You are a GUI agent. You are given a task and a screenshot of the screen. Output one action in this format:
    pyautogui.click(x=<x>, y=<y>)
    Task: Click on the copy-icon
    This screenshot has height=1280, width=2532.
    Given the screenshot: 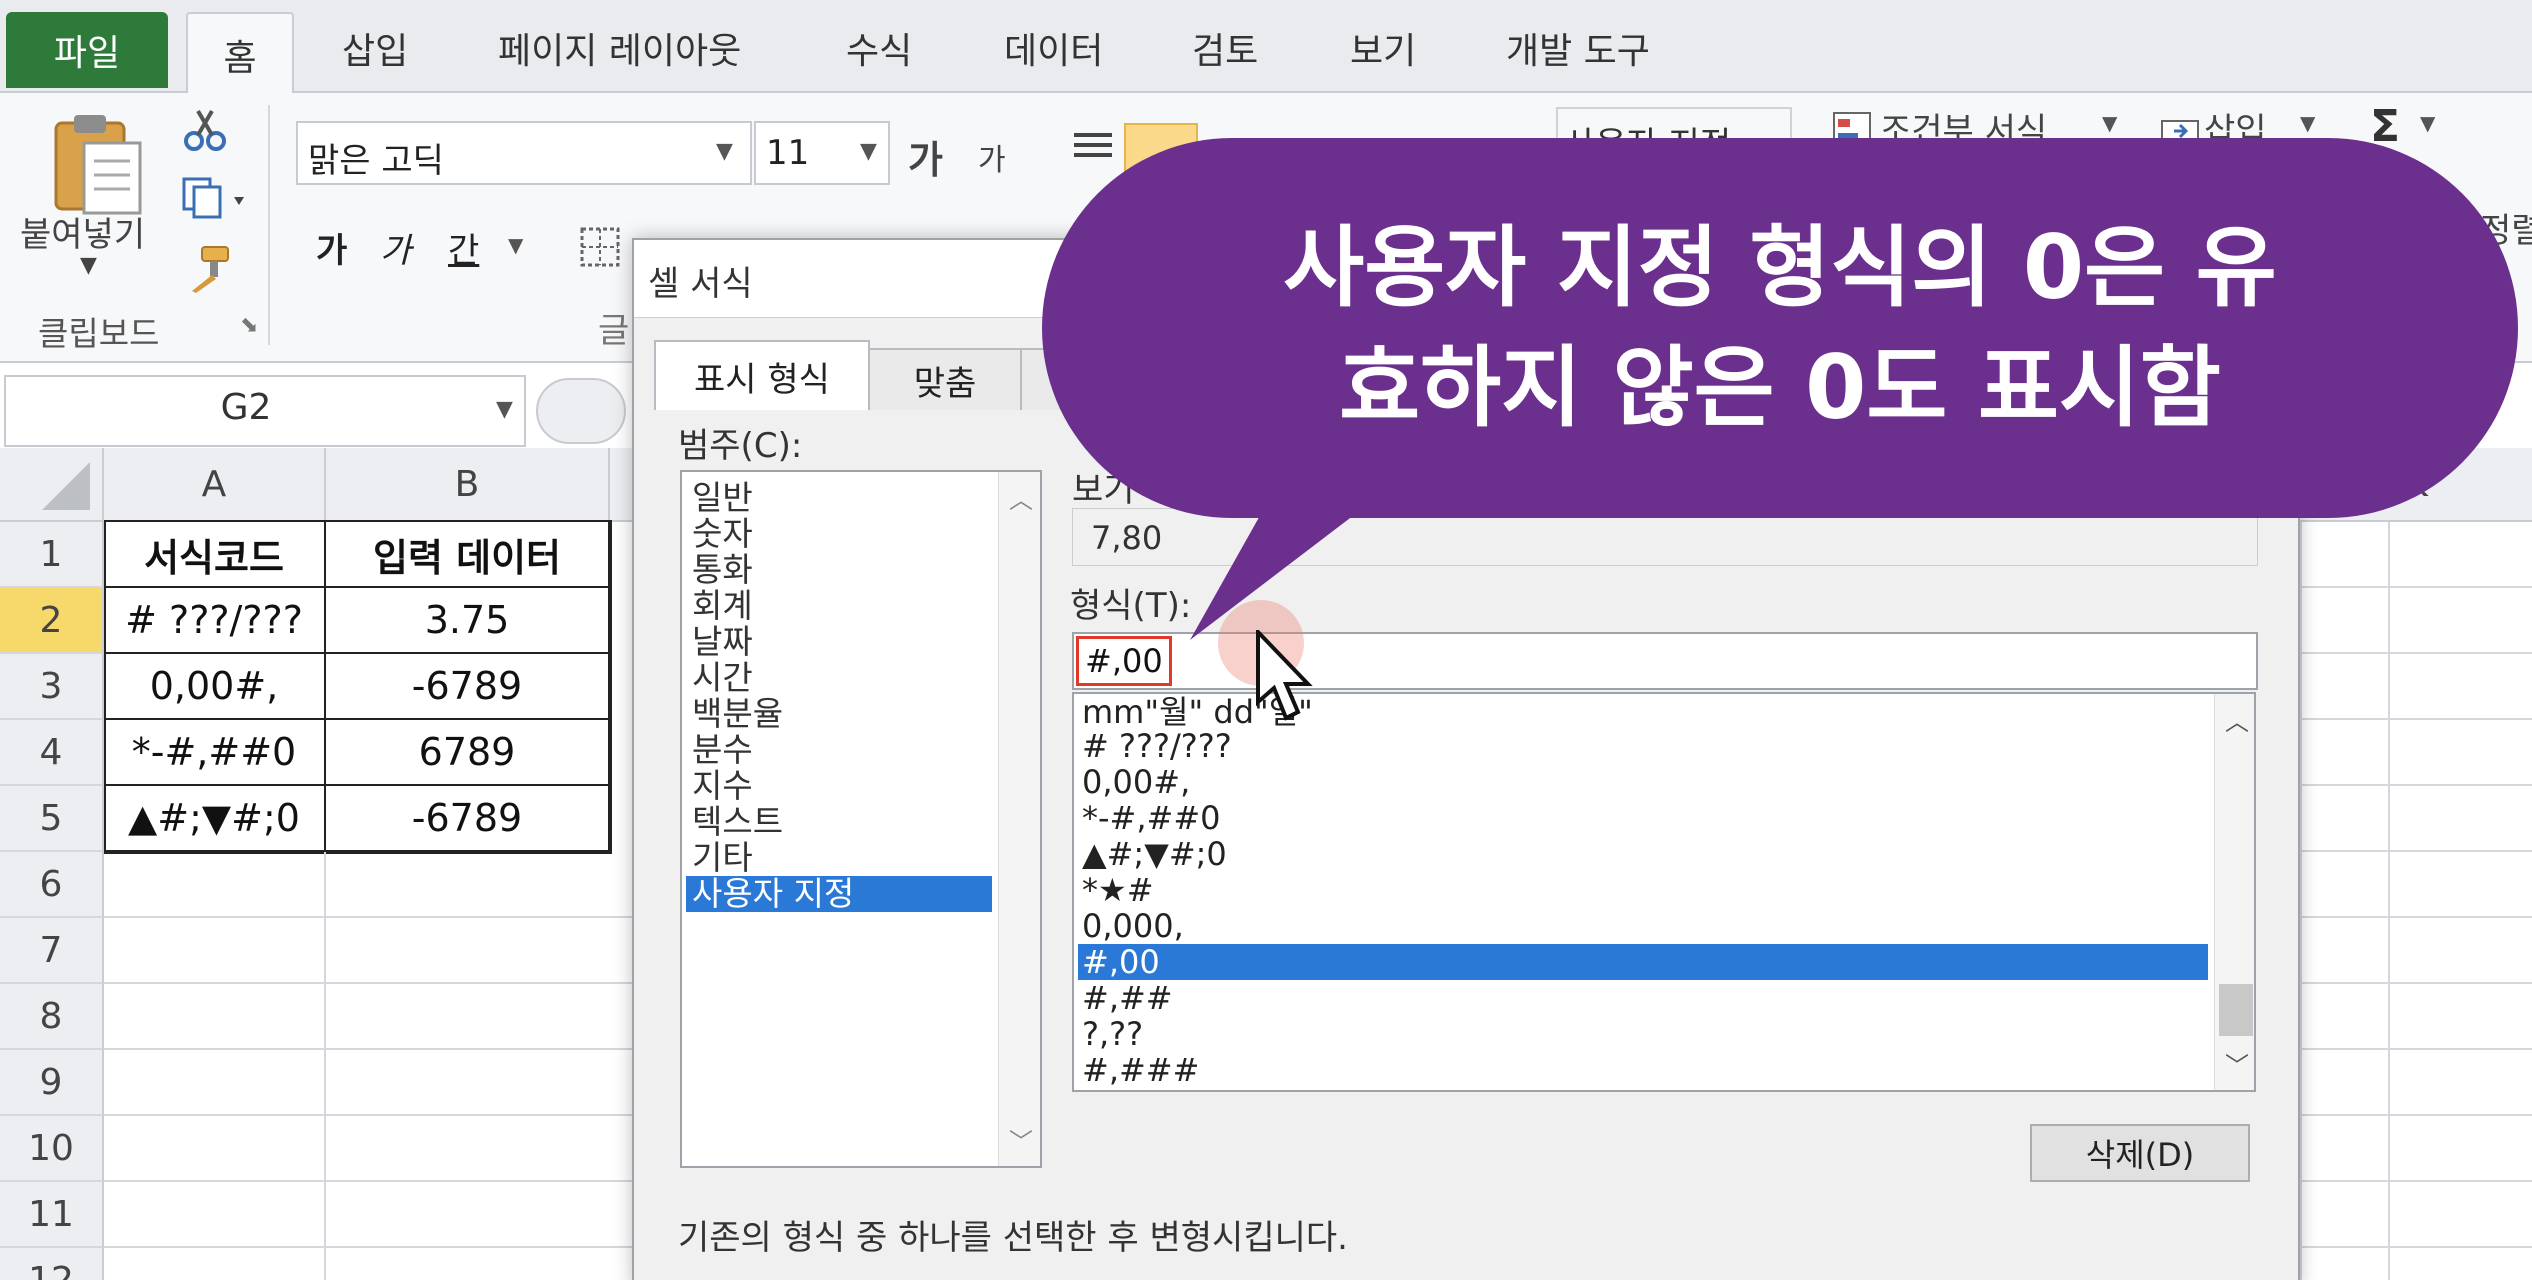 What is the action you would take?
    pyautogui.click(x=216, y=198)
    